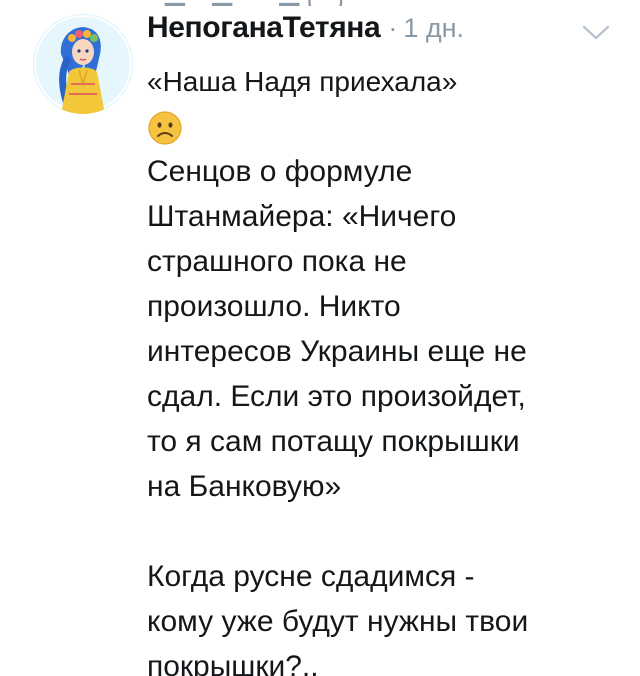  Describe the element at coordinates (264, 28) in the screenshot. I see `author-name: НепоганаТетяна` at that location.